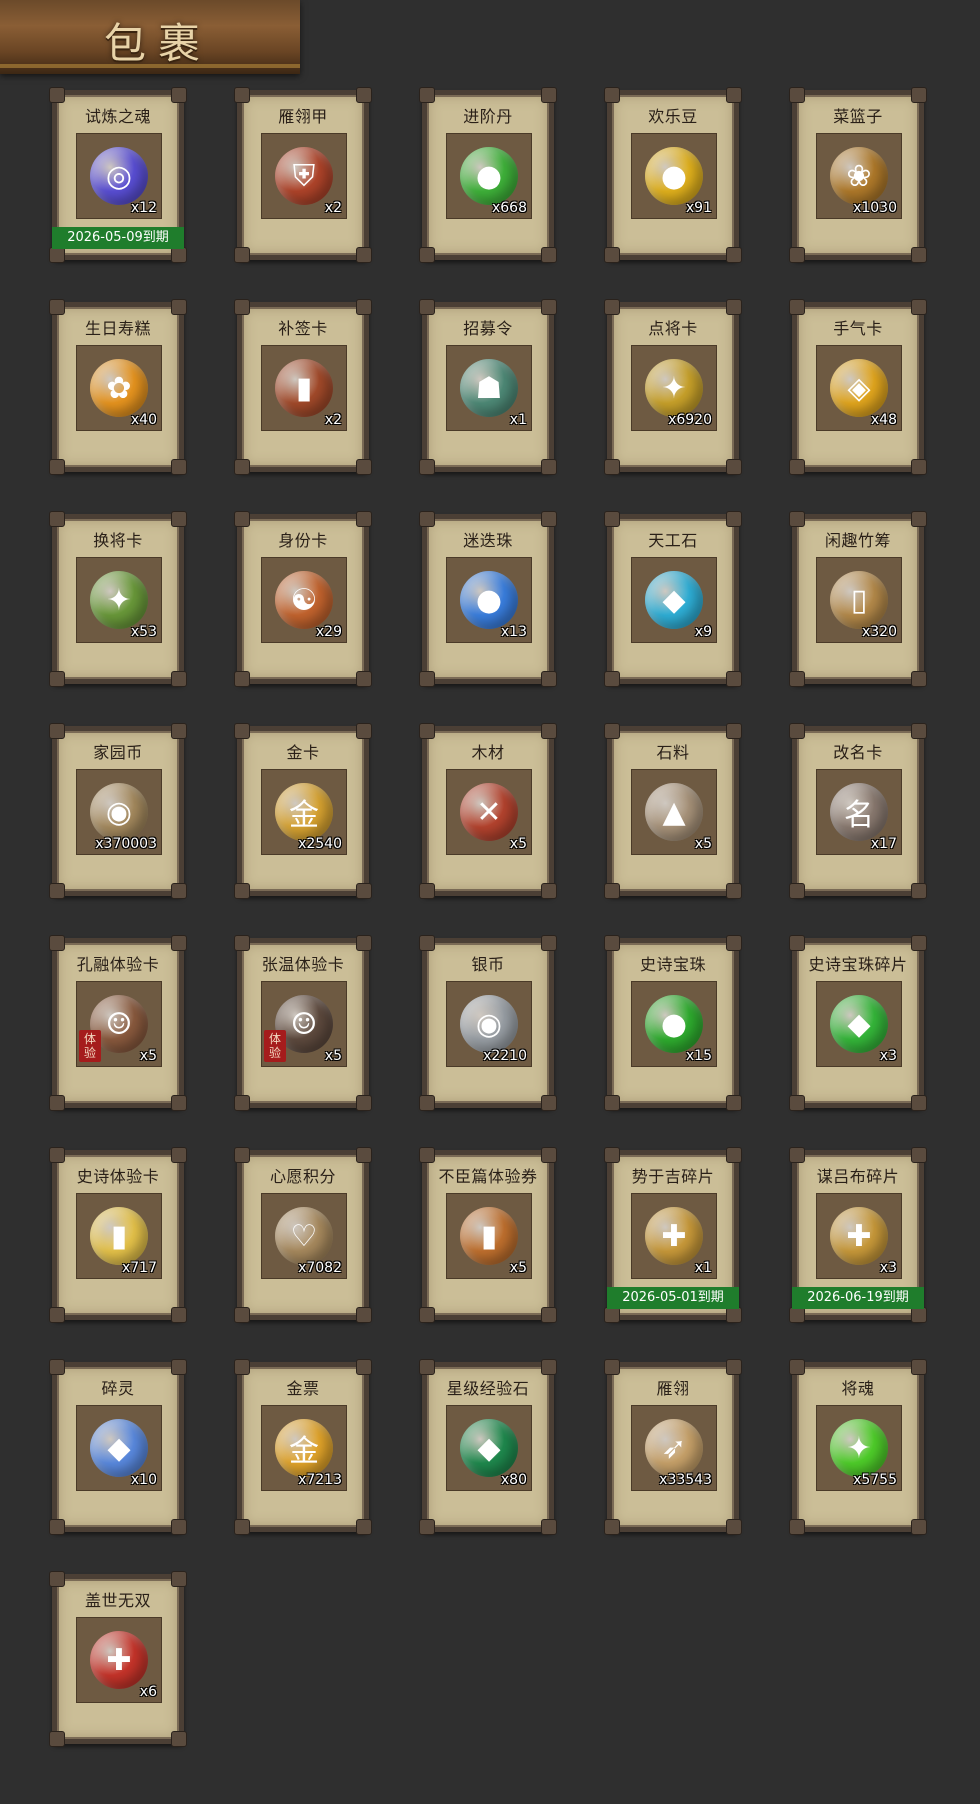 This screenshot has height=1804, width=980. I want to click on inventory-item-card: 招募令 ☗ x1, so click(488, 387).